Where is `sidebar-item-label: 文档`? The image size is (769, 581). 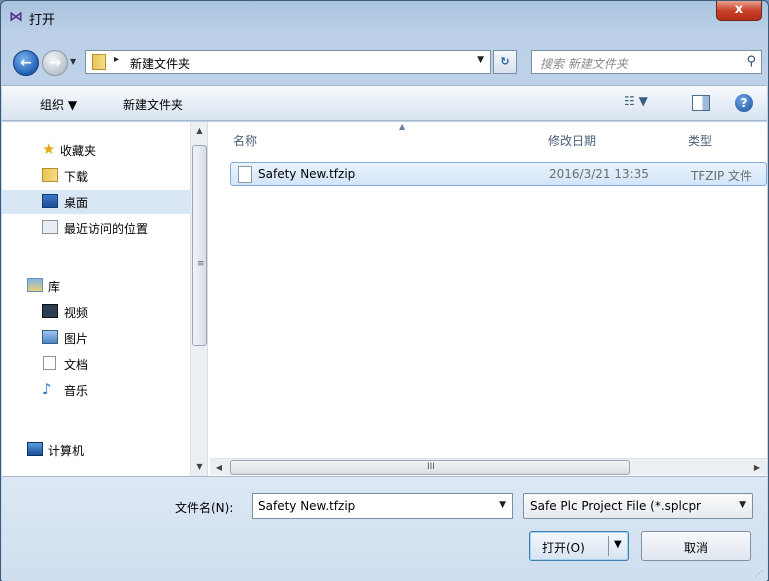
sidebar-item-label: 文档 is located at coordinates (76, 365).